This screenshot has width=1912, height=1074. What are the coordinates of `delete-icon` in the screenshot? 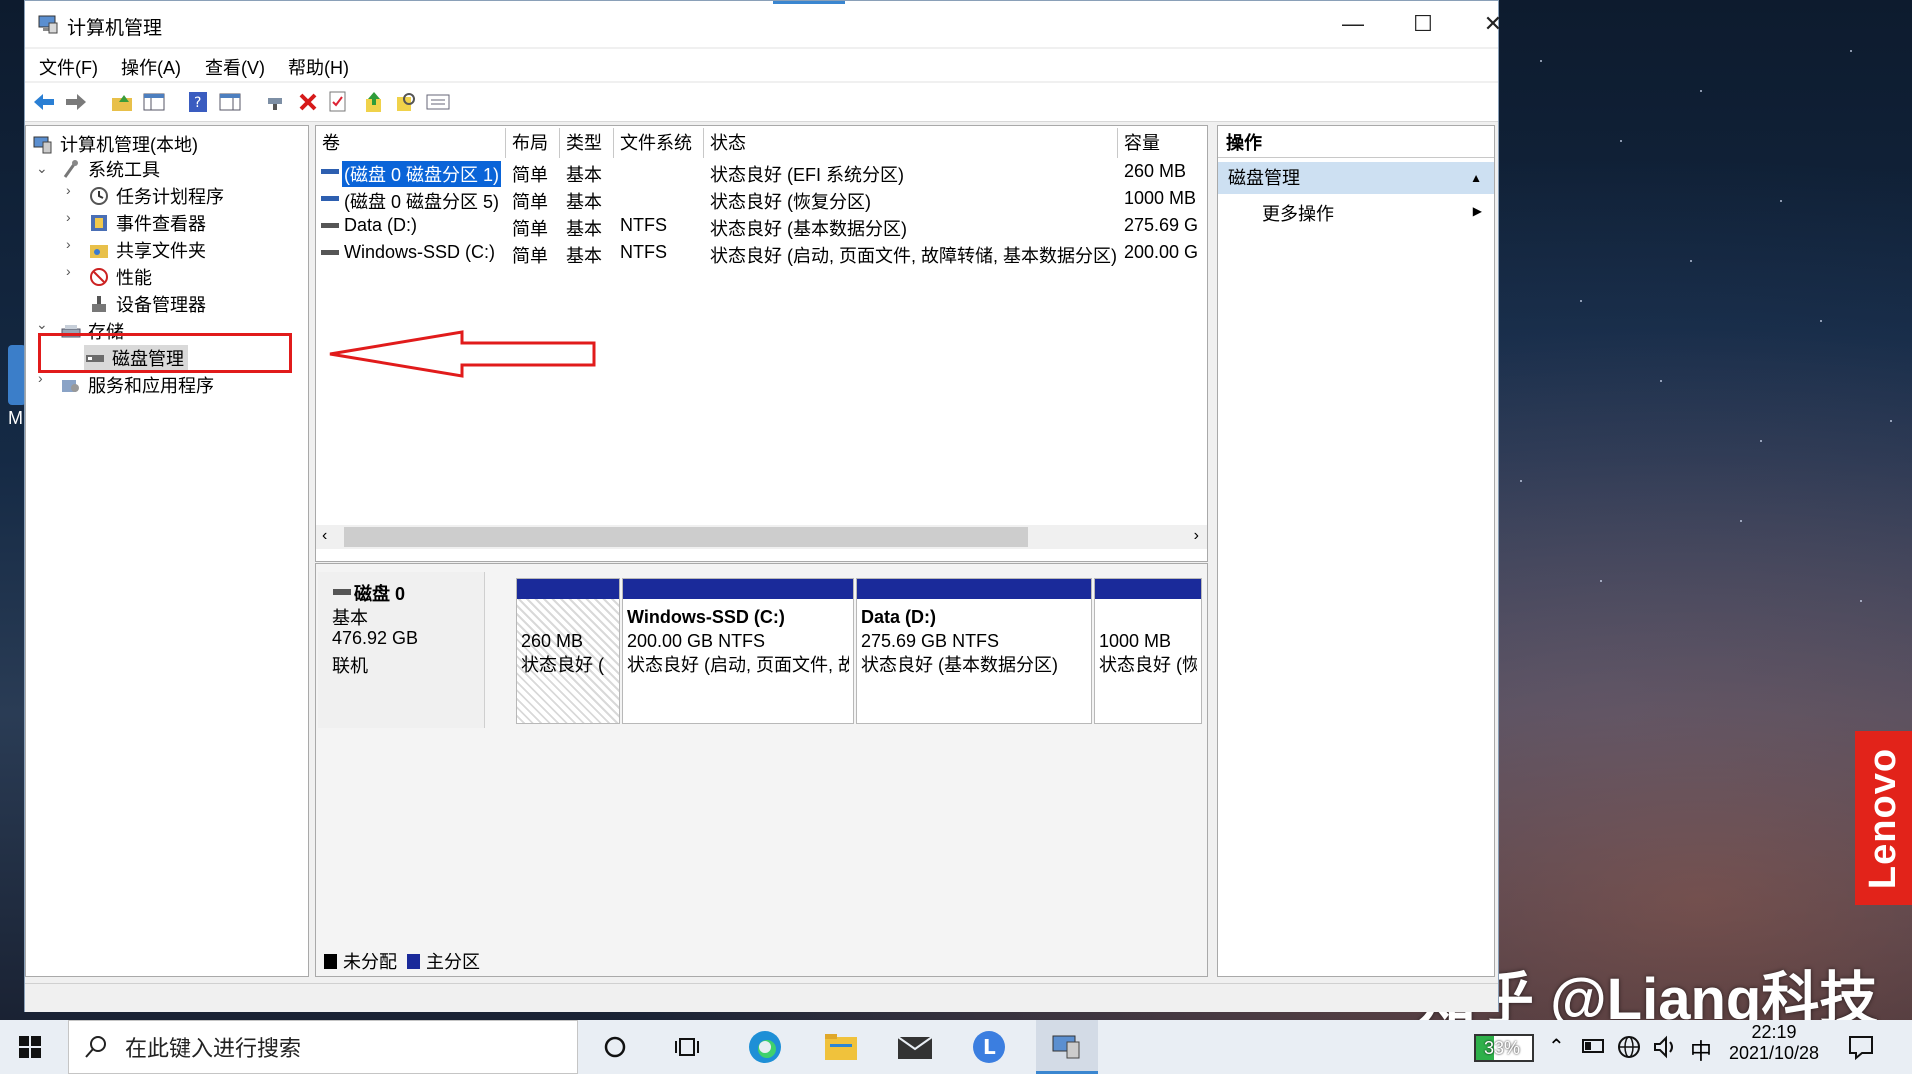 It's located at (308, 102).